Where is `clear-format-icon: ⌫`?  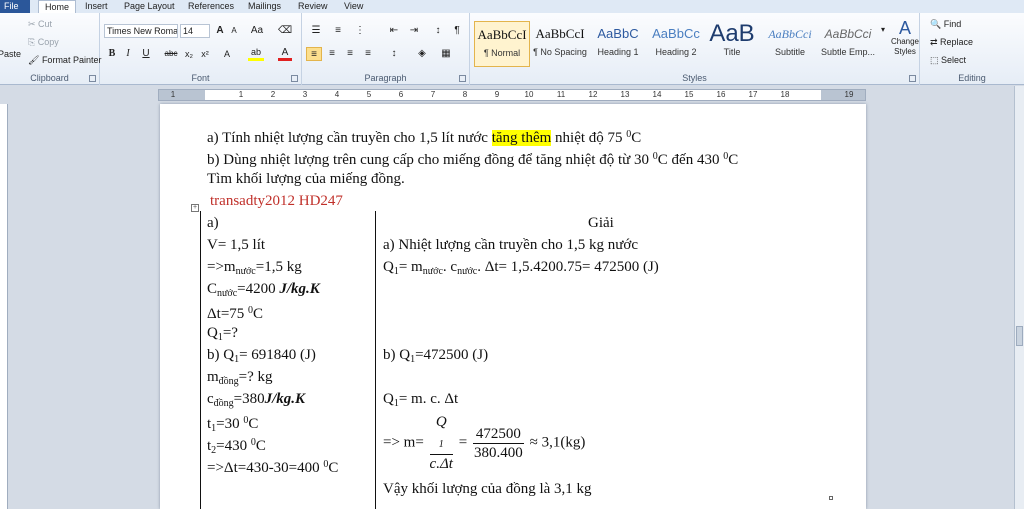
clear-format-icon: ⌫ is located at coordinates (285, 31).